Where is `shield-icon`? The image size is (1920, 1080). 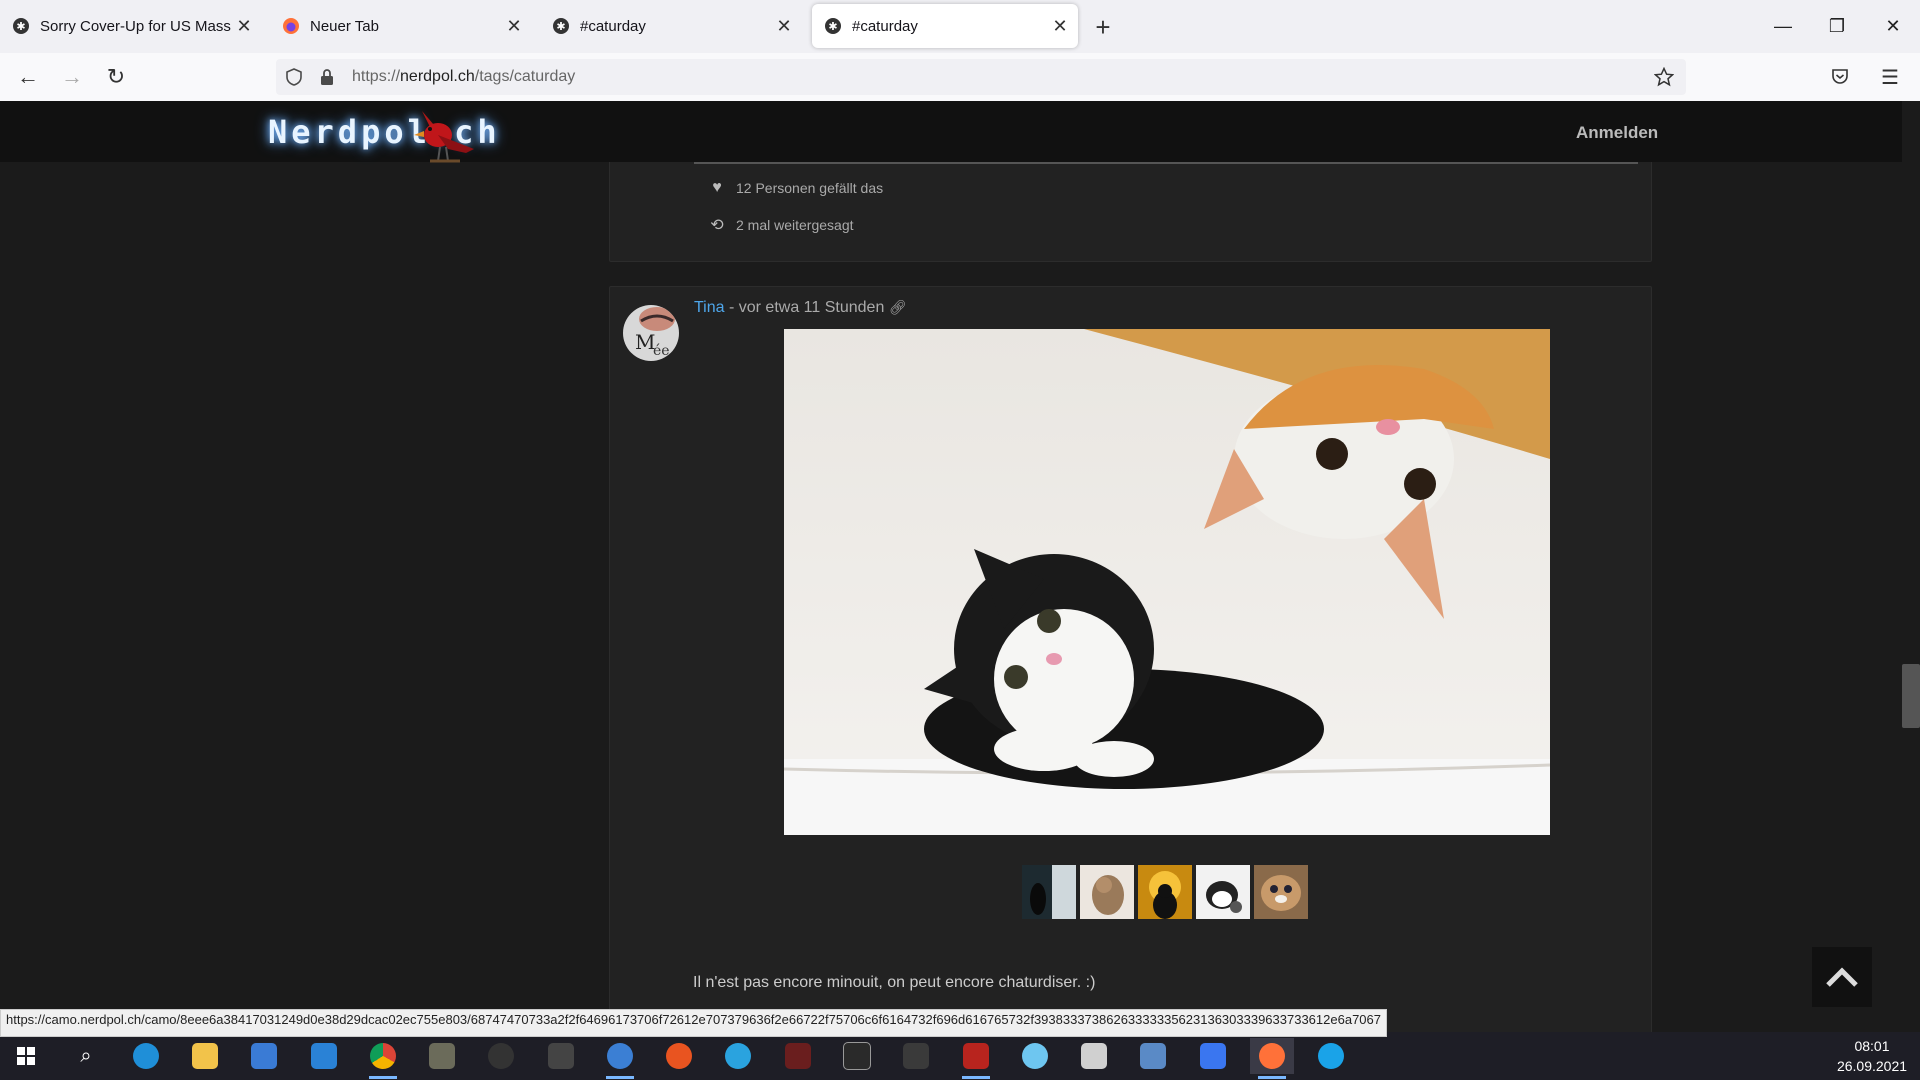
shield-icon is located at coordinates (294, 77).